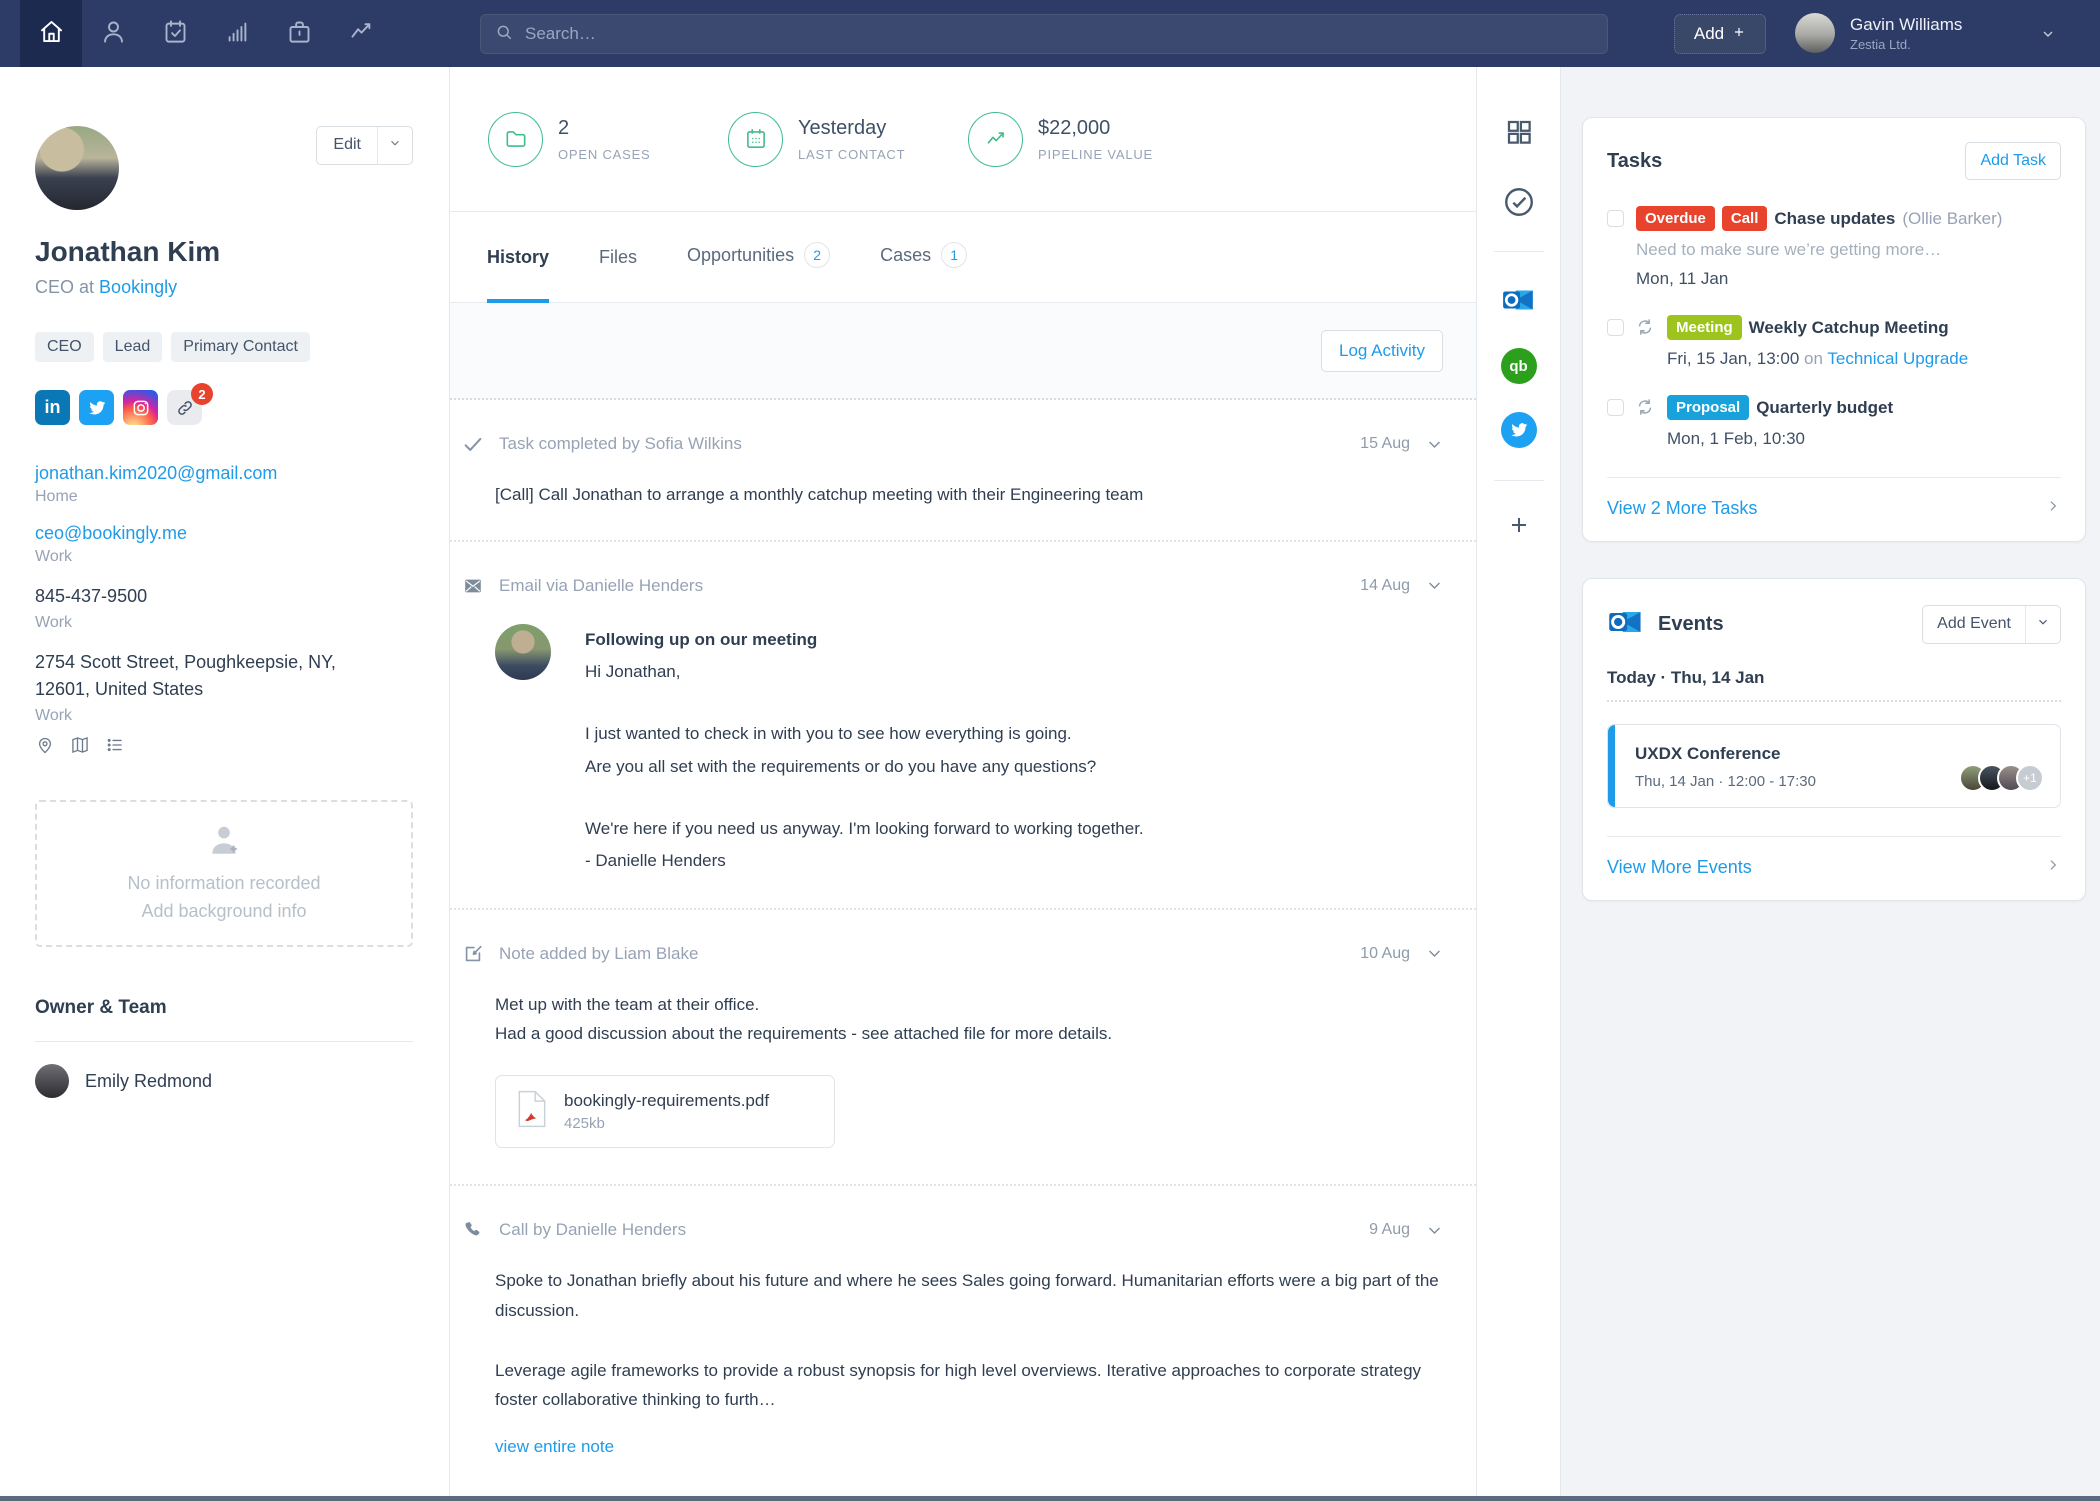 The height and width of the screenshot is (1501, 2100). What do you see at coordinates (618, 274) in the screenshot?
I see `tab-files: Files` at bounding box center [618, 274].